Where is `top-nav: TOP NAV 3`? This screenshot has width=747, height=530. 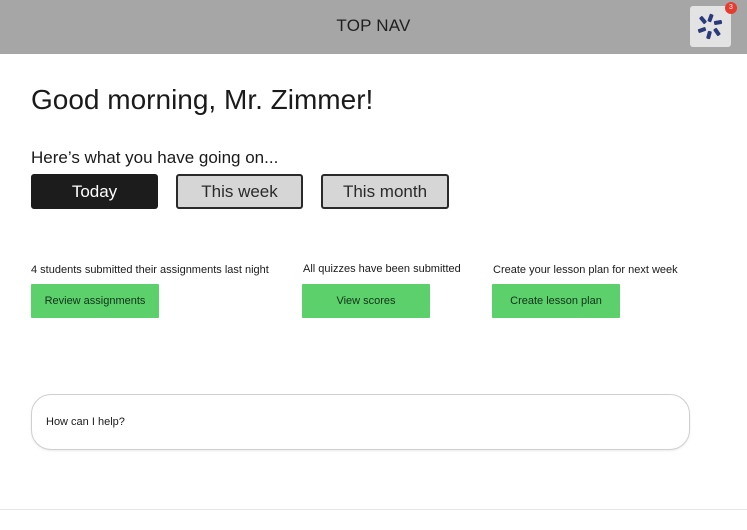
top-nav: TOP NAV 3 is located at coordinates (373, 27).